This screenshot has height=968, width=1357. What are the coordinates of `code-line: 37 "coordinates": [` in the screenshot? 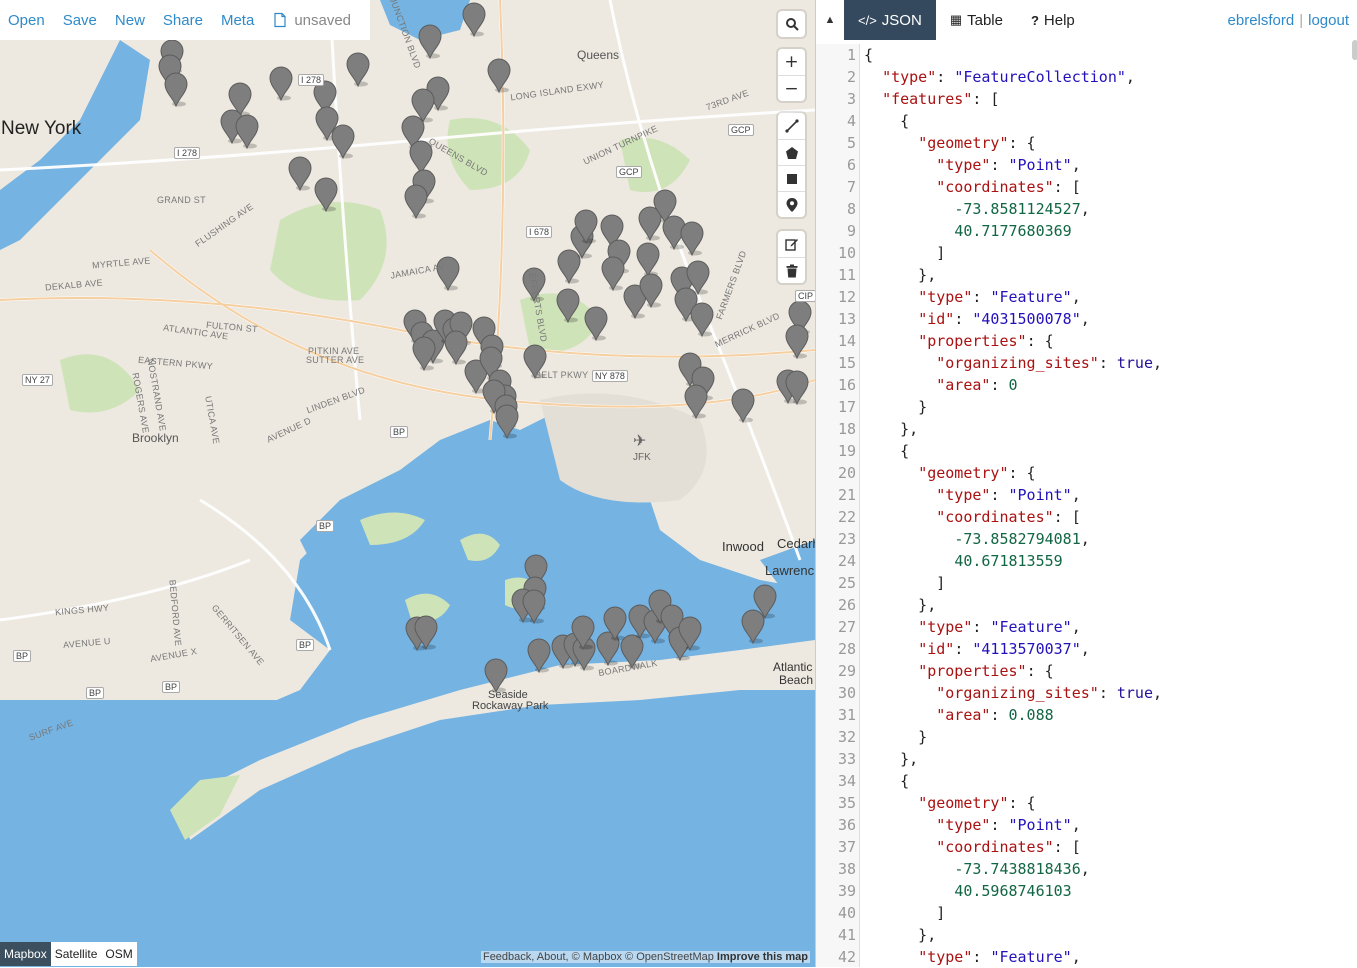 It's located at (1086, 847).